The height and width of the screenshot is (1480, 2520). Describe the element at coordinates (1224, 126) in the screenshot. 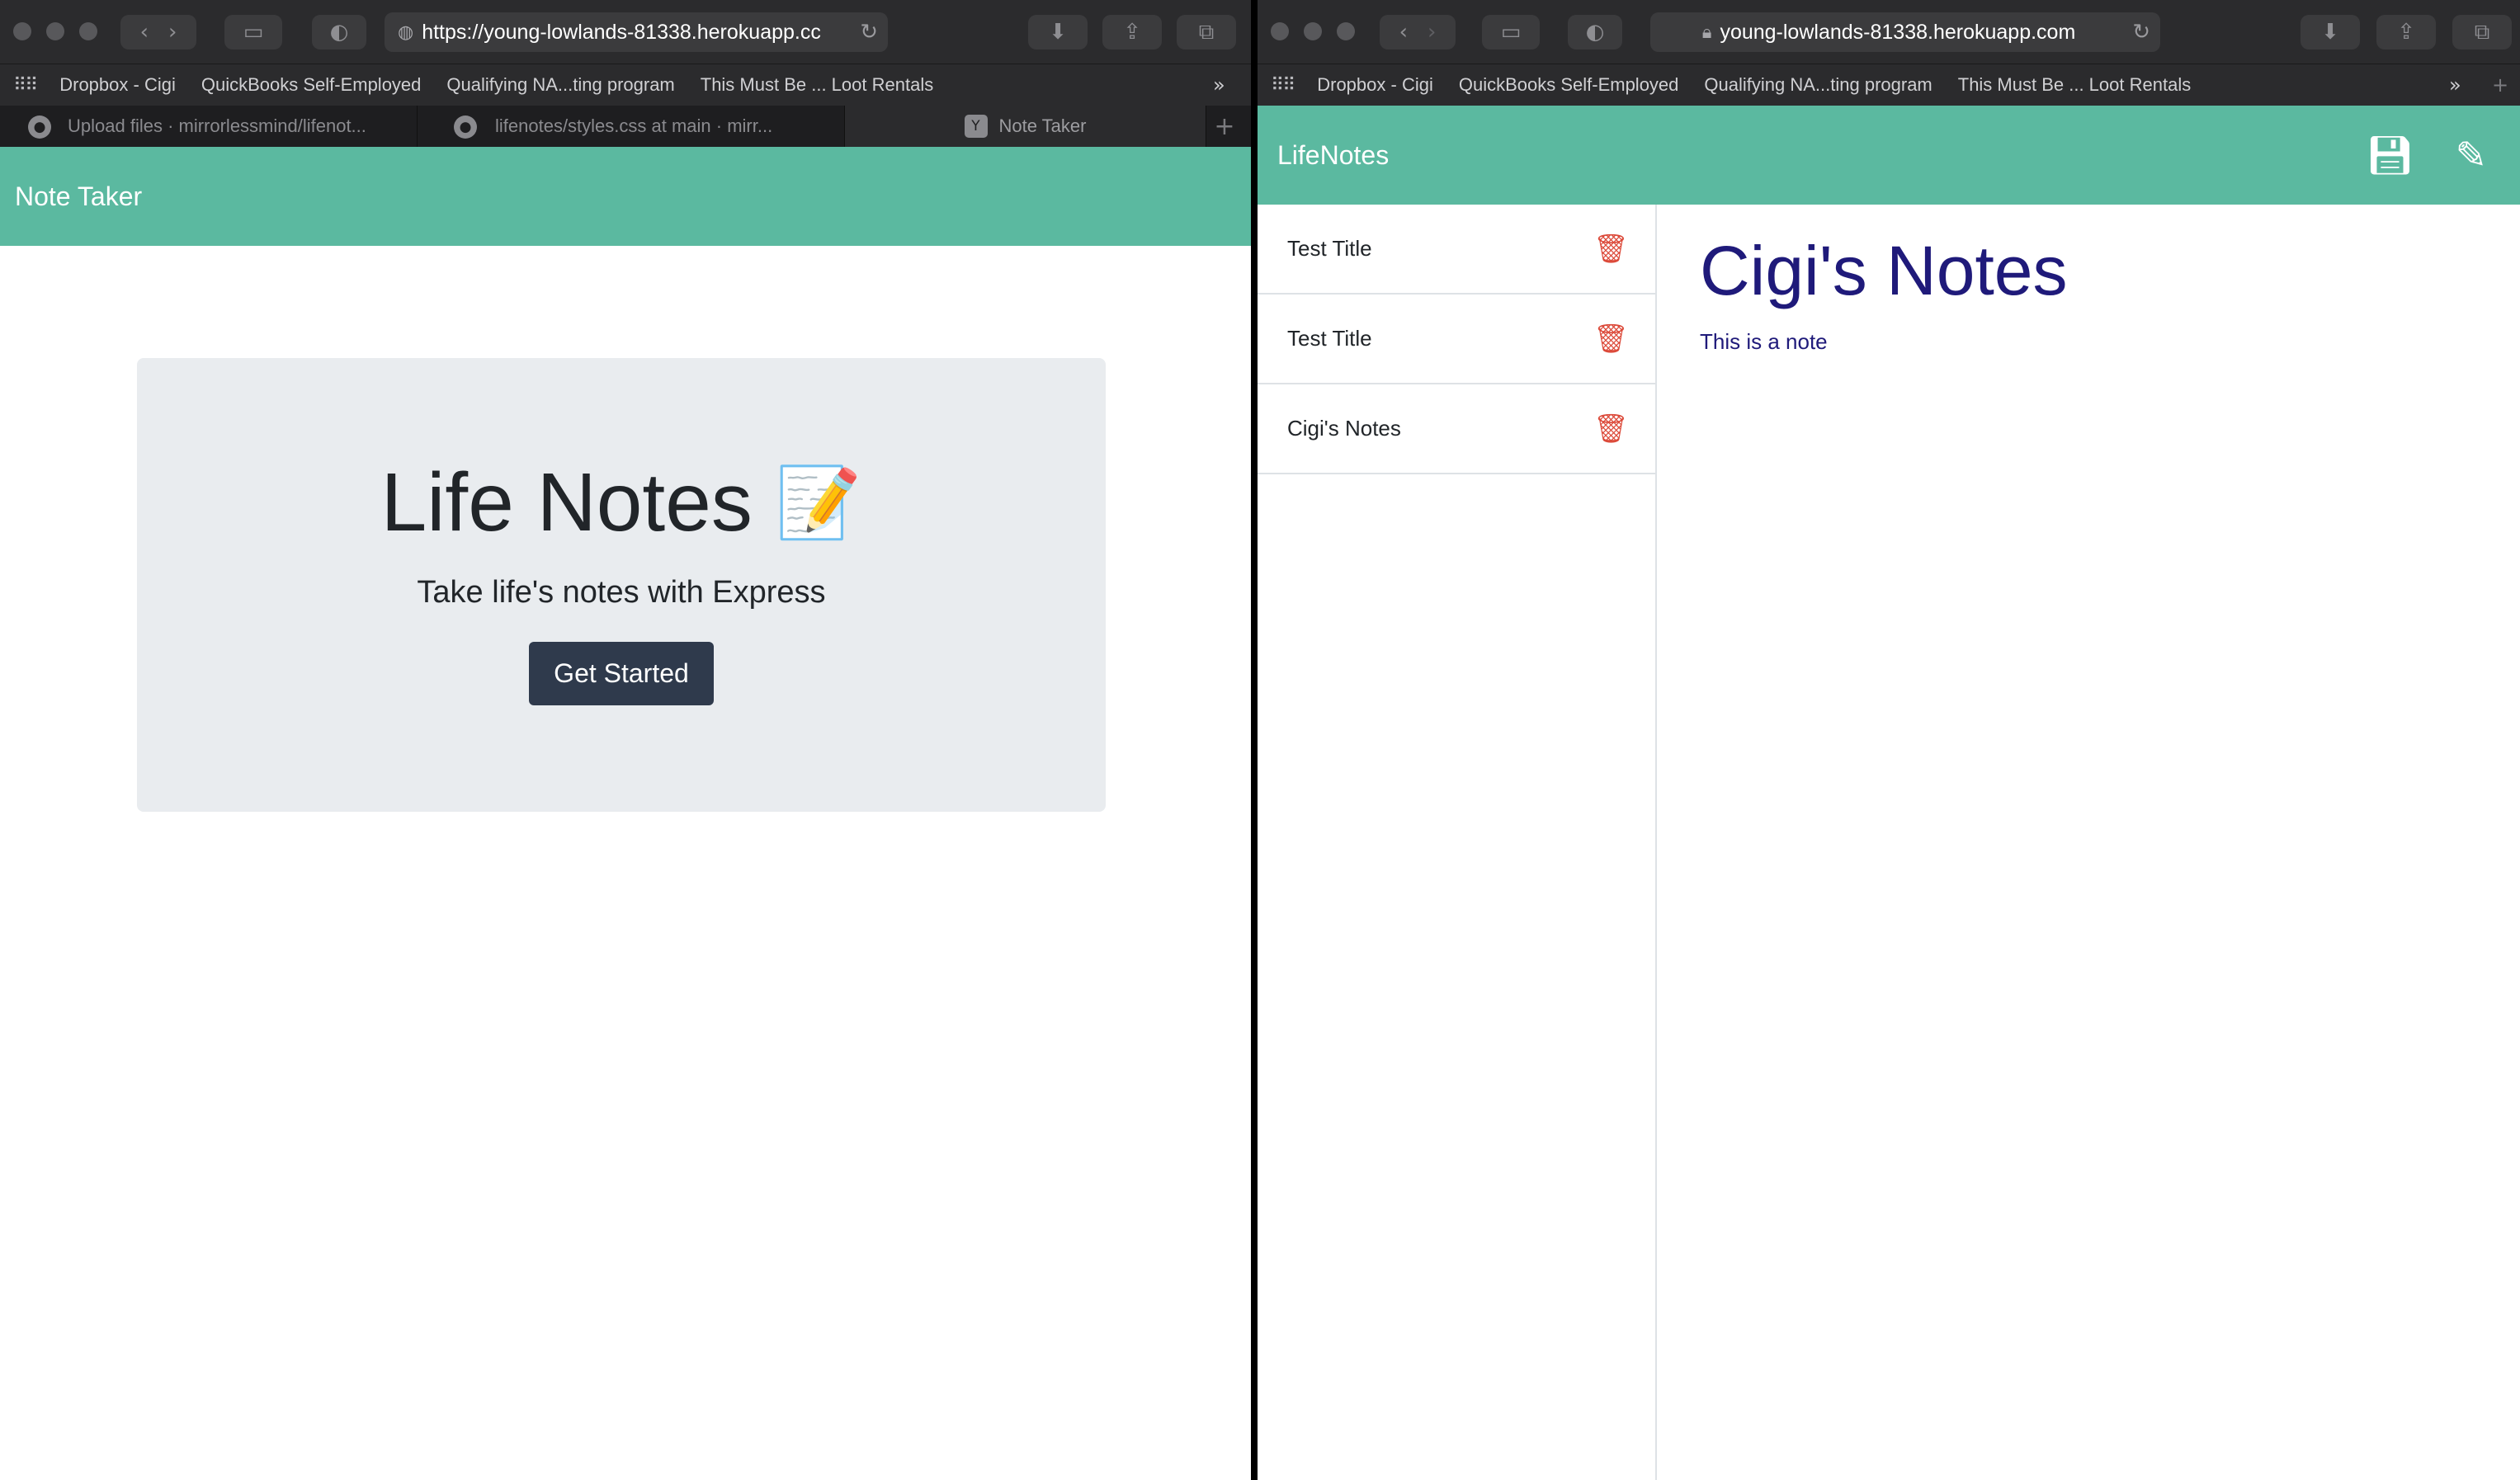

I see `new-tab-button: +` at that location.